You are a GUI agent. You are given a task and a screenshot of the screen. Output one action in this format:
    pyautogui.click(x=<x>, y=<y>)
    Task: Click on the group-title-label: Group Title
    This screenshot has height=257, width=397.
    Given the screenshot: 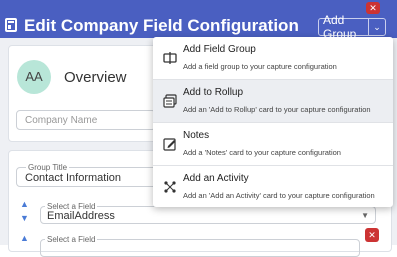 What is the action you would take?
    pyautogui.click(x=48, y=167)
    